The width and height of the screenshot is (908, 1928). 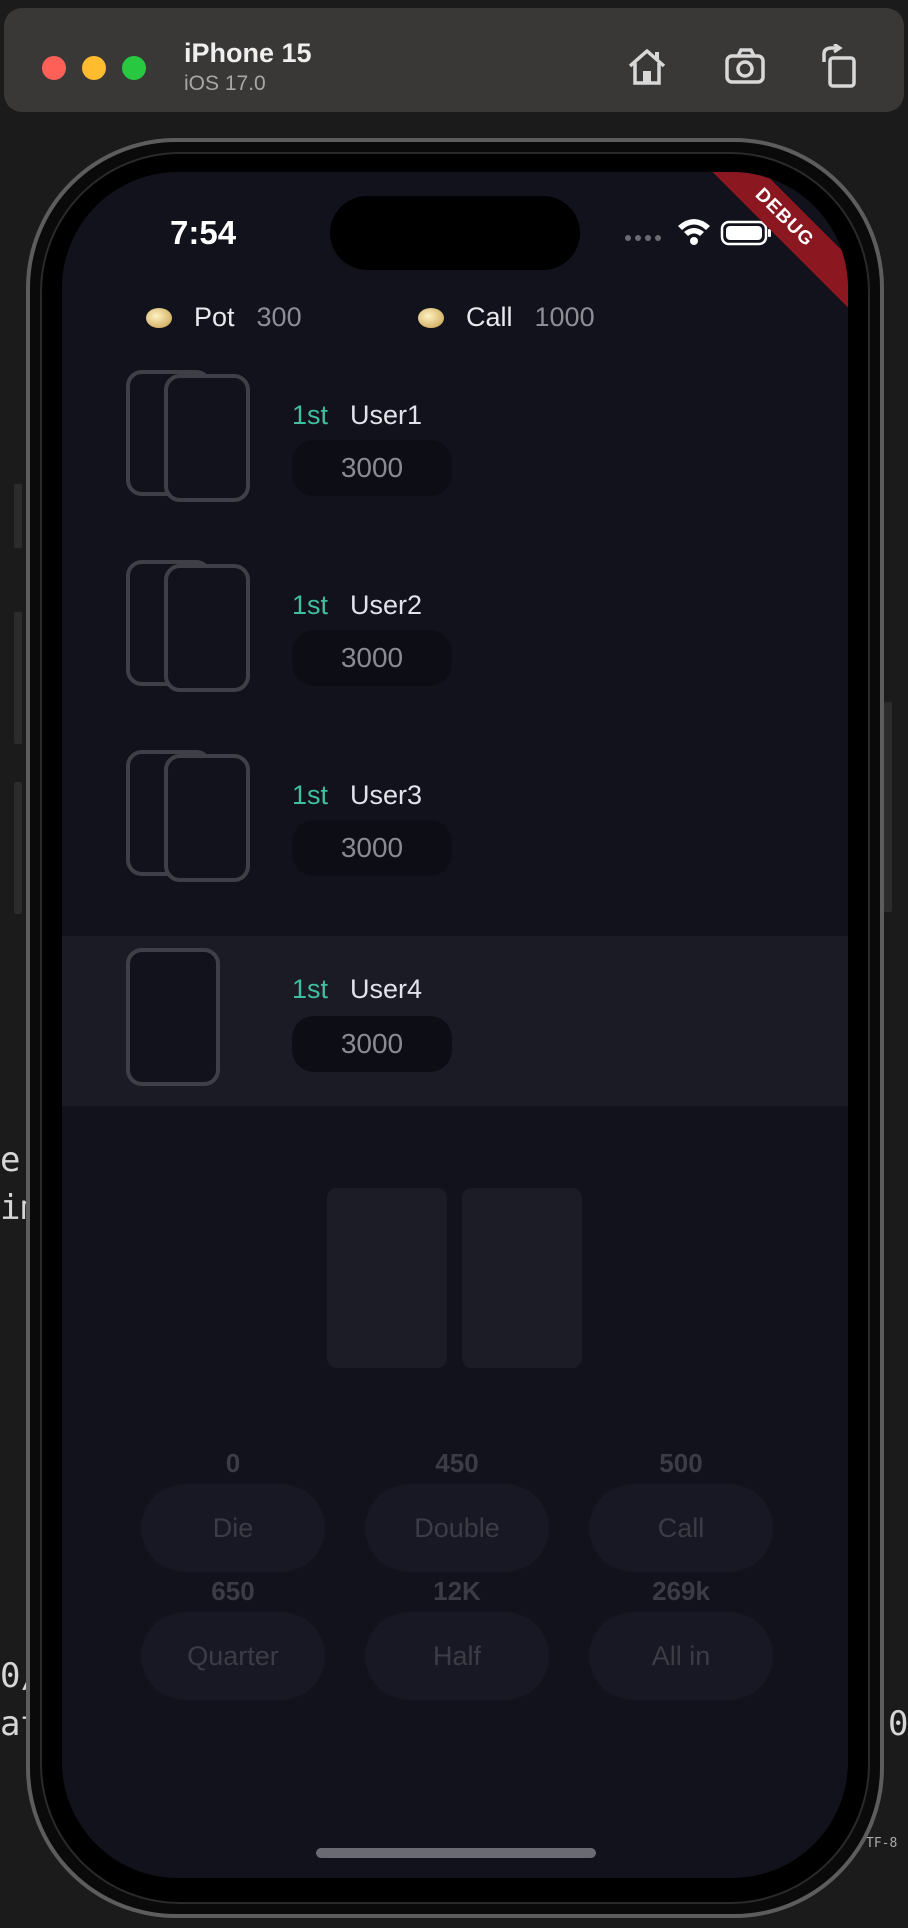 I want to click on rotate-button, so click(x=839, y=66).